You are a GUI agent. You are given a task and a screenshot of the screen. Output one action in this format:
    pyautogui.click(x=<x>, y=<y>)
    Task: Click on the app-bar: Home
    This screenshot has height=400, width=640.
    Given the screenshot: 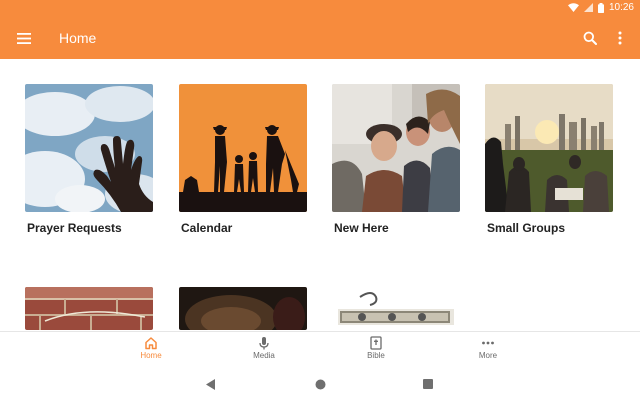 What is the action you would take?
    pyautogui.click(x=320, y=38)
    